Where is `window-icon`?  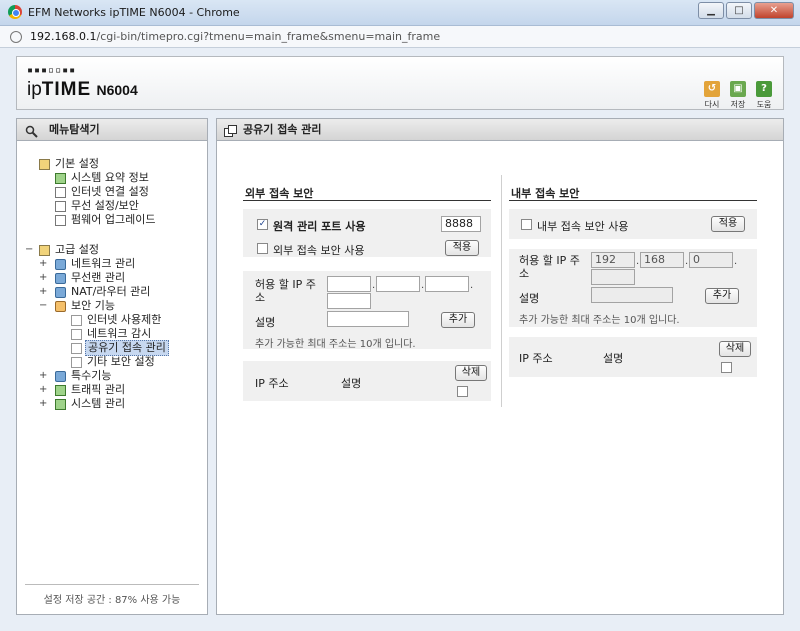
window-icon is located at coordinates (230, 135).